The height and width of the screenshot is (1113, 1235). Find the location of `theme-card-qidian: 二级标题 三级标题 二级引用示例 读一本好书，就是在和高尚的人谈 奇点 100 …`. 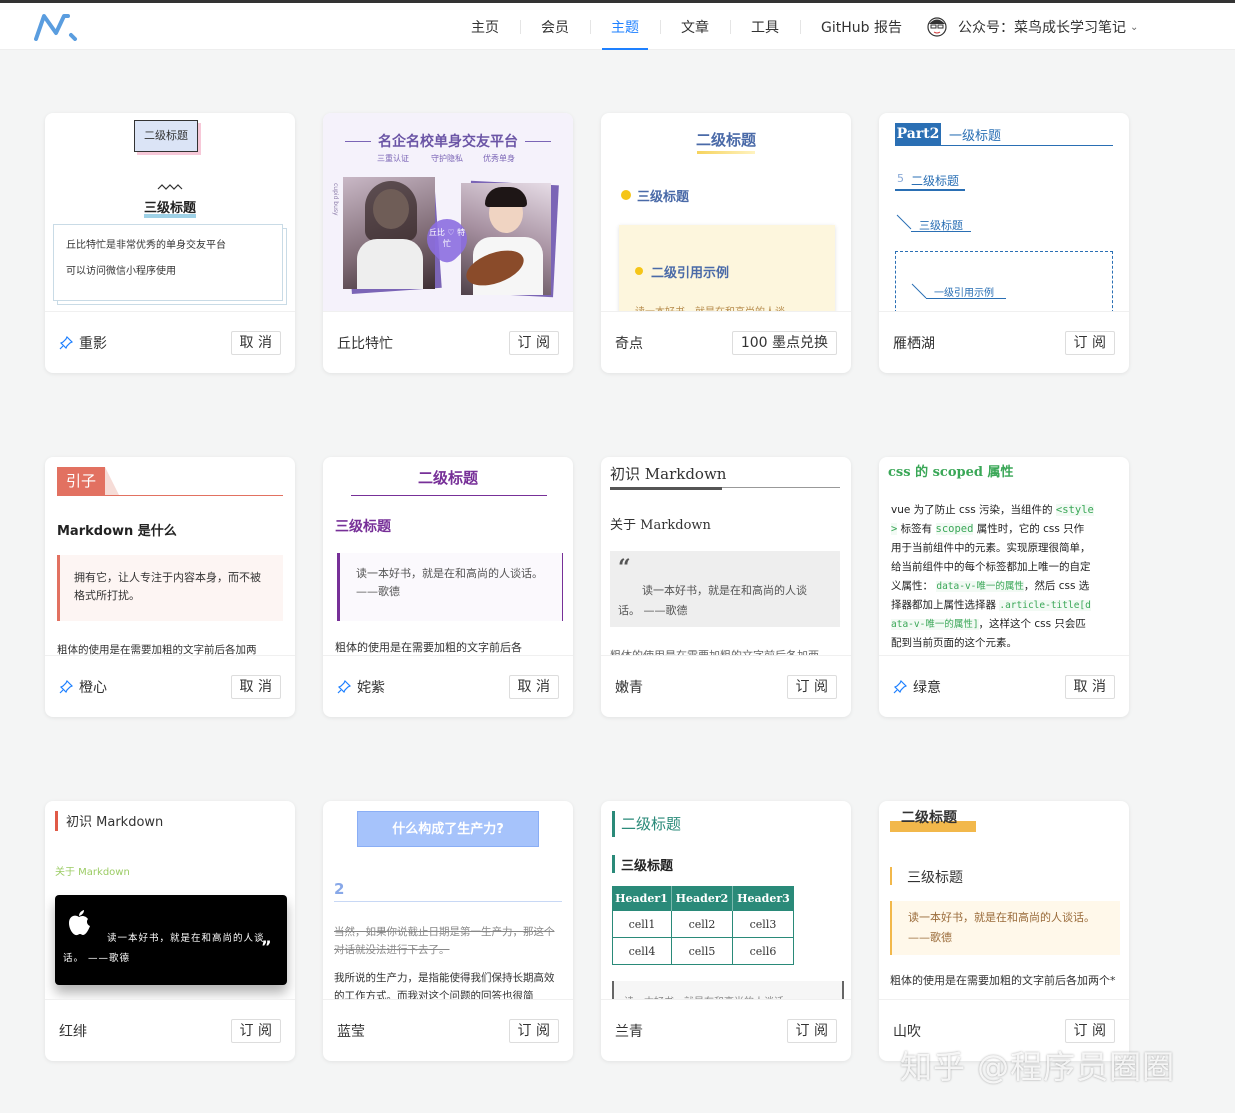

theme-card-qidian: 二级标题 三级标题 二级引用示例 读一本好书，就是在和高尚的人谈 奇点 100 … is located at coordinates (726, 243).